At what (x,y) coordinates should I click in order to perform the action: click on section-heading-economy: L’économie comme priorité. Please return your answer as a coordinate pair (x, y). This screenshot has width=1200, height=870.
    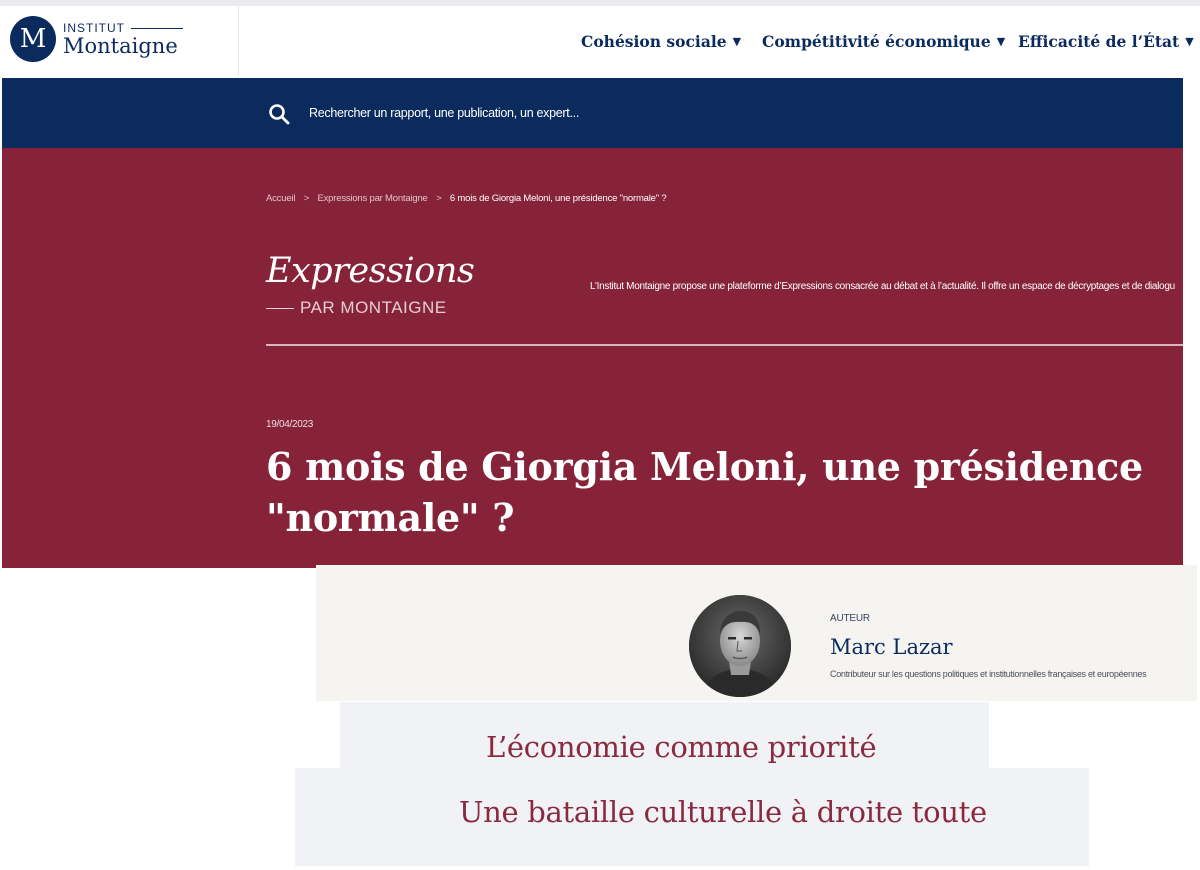
    Looking at the image, I should click on (681, 747).